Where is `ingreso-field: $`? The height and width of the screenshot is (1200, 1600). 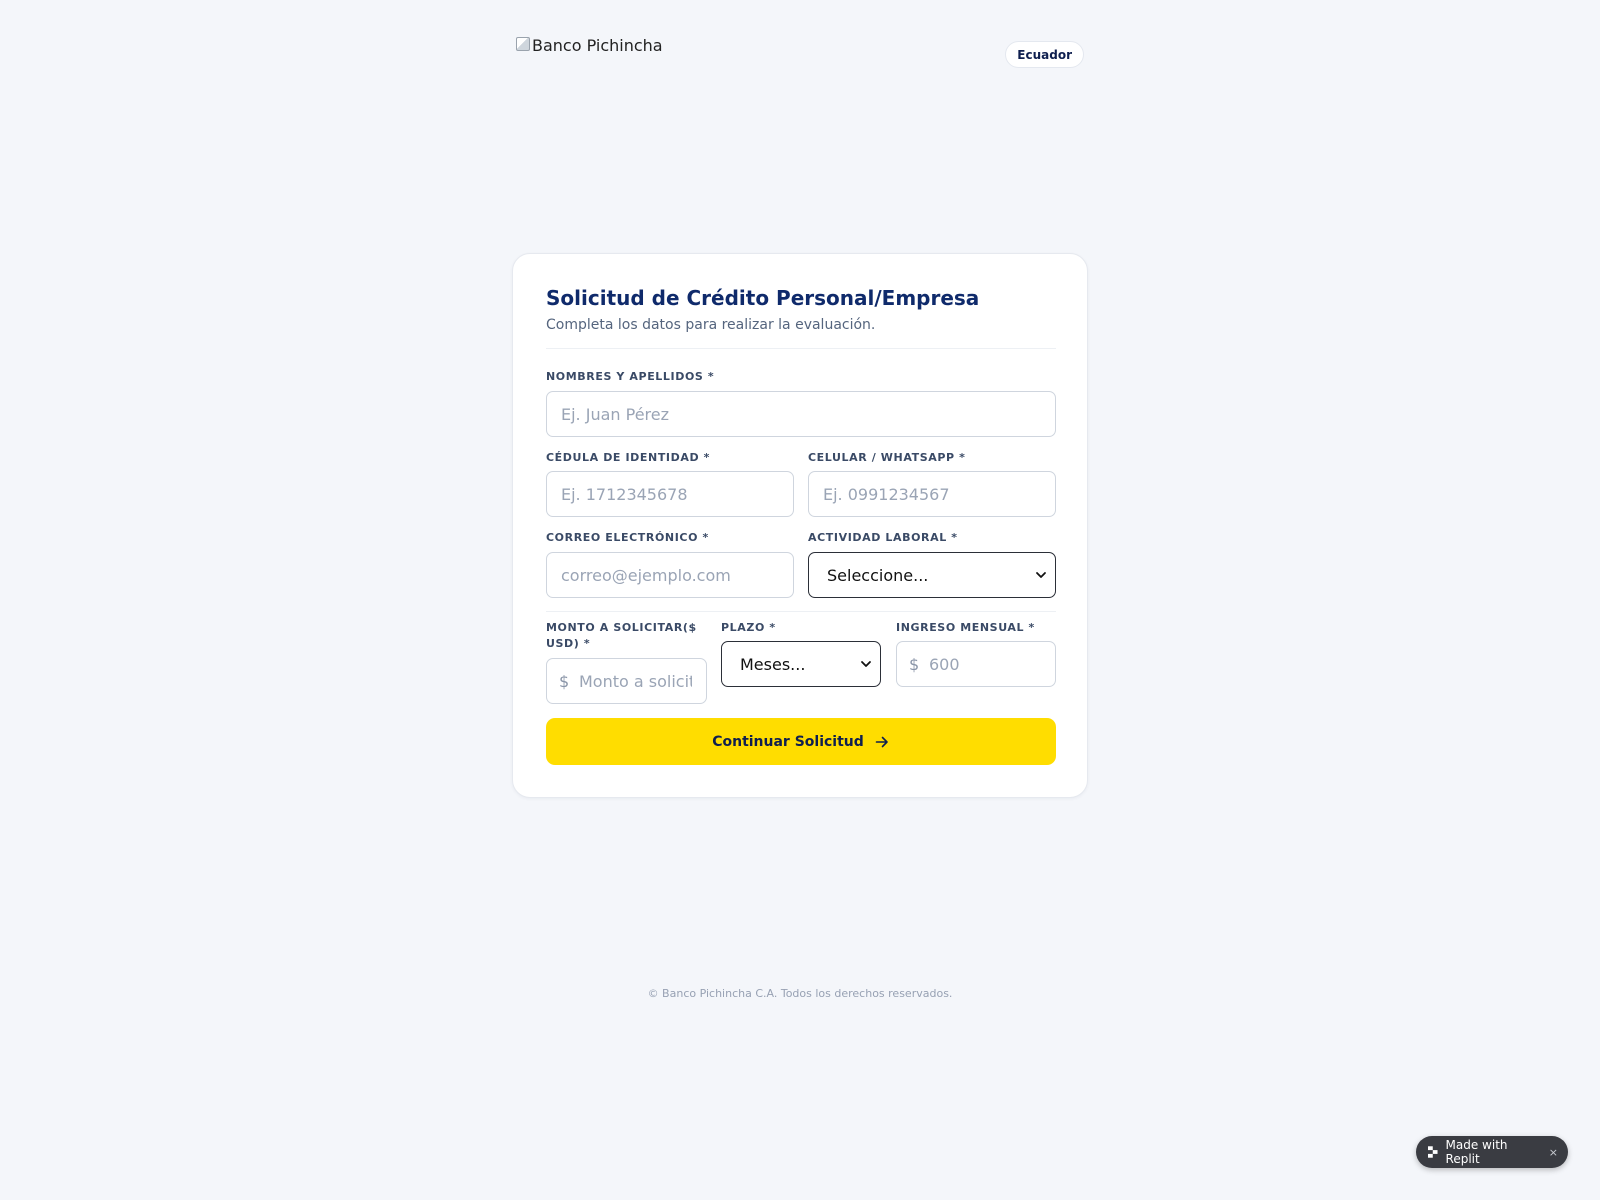
ingreso-field: $ is located at coordinates (976, 664).